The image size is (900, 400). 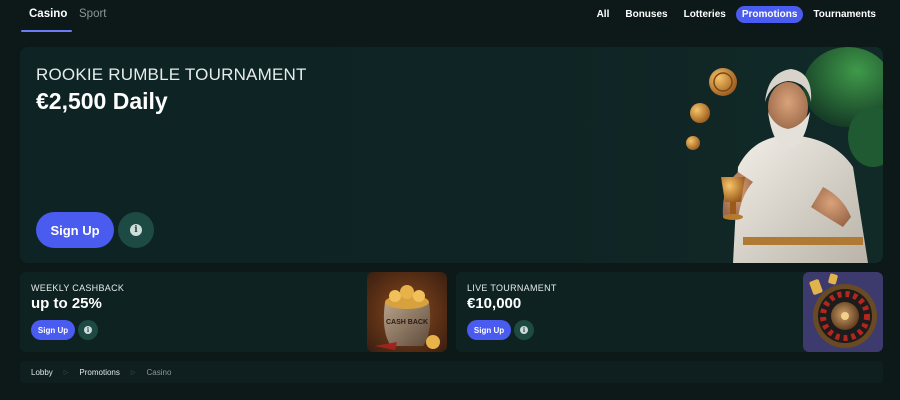 I want to click on roulette-wheel-illustration, so click(x=843, y=312).